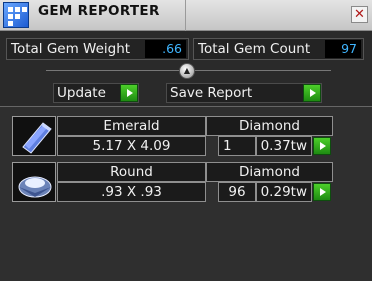 This screenshot has height=281, width=372. Describe the element at coordinates (211, 93) in the screenshot. I see `save-report-button-label: Save Report` at that location.